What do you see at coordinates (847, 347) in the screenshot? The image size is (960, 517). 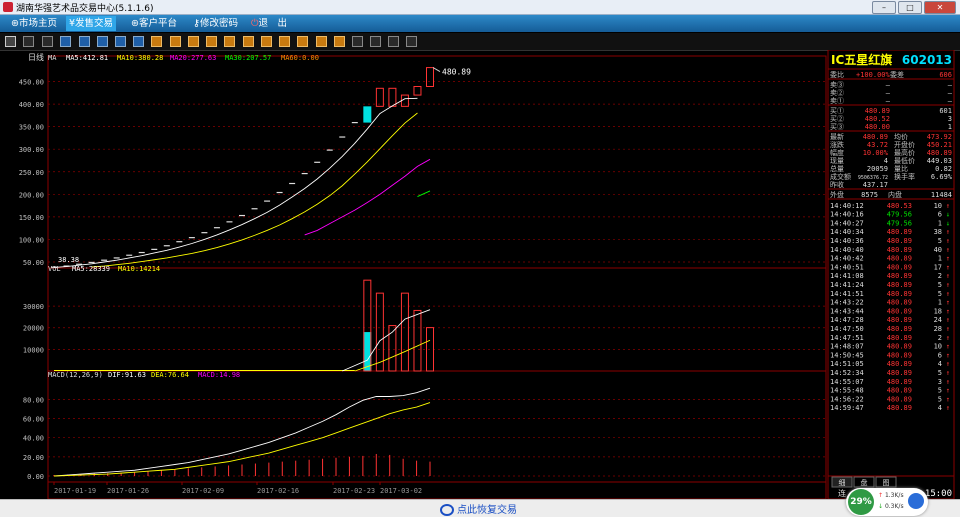 I see `tick-time: 14:48:07` at bounding box center [847, 347].